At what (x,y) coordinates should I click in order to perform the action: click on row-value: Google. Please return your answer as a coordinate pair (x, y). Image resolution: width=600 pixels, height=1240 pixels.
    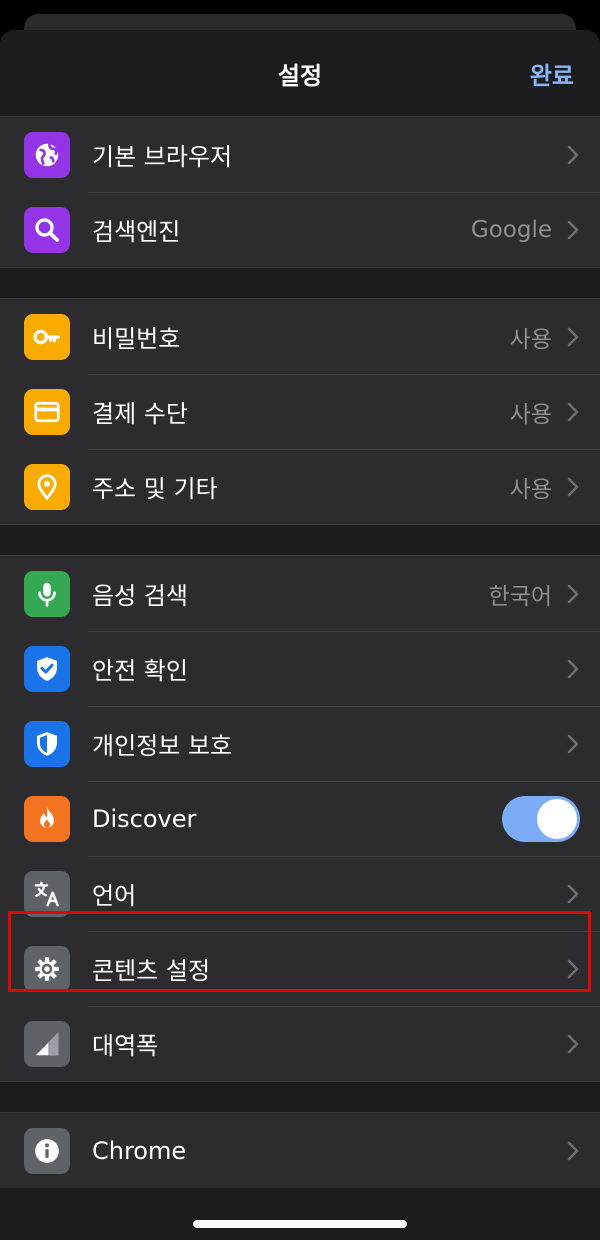
    Looking at the image, I should click on (511, 229).